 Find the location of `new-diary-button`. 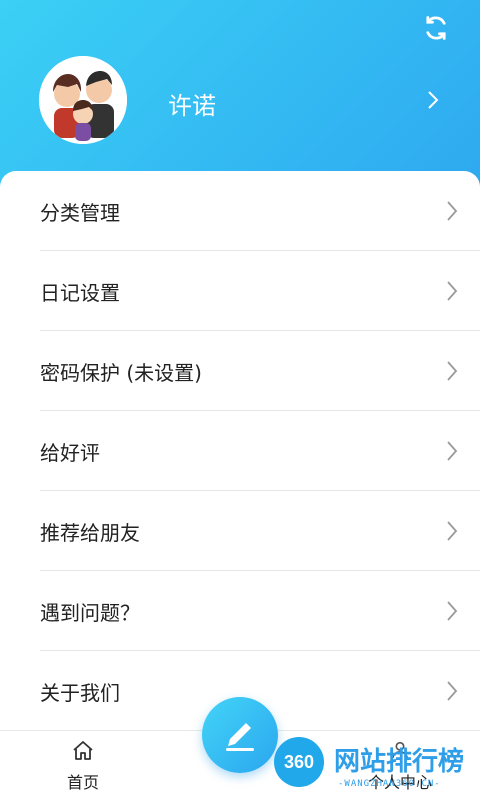

new-diary-button is located at coordinates (240, 735).